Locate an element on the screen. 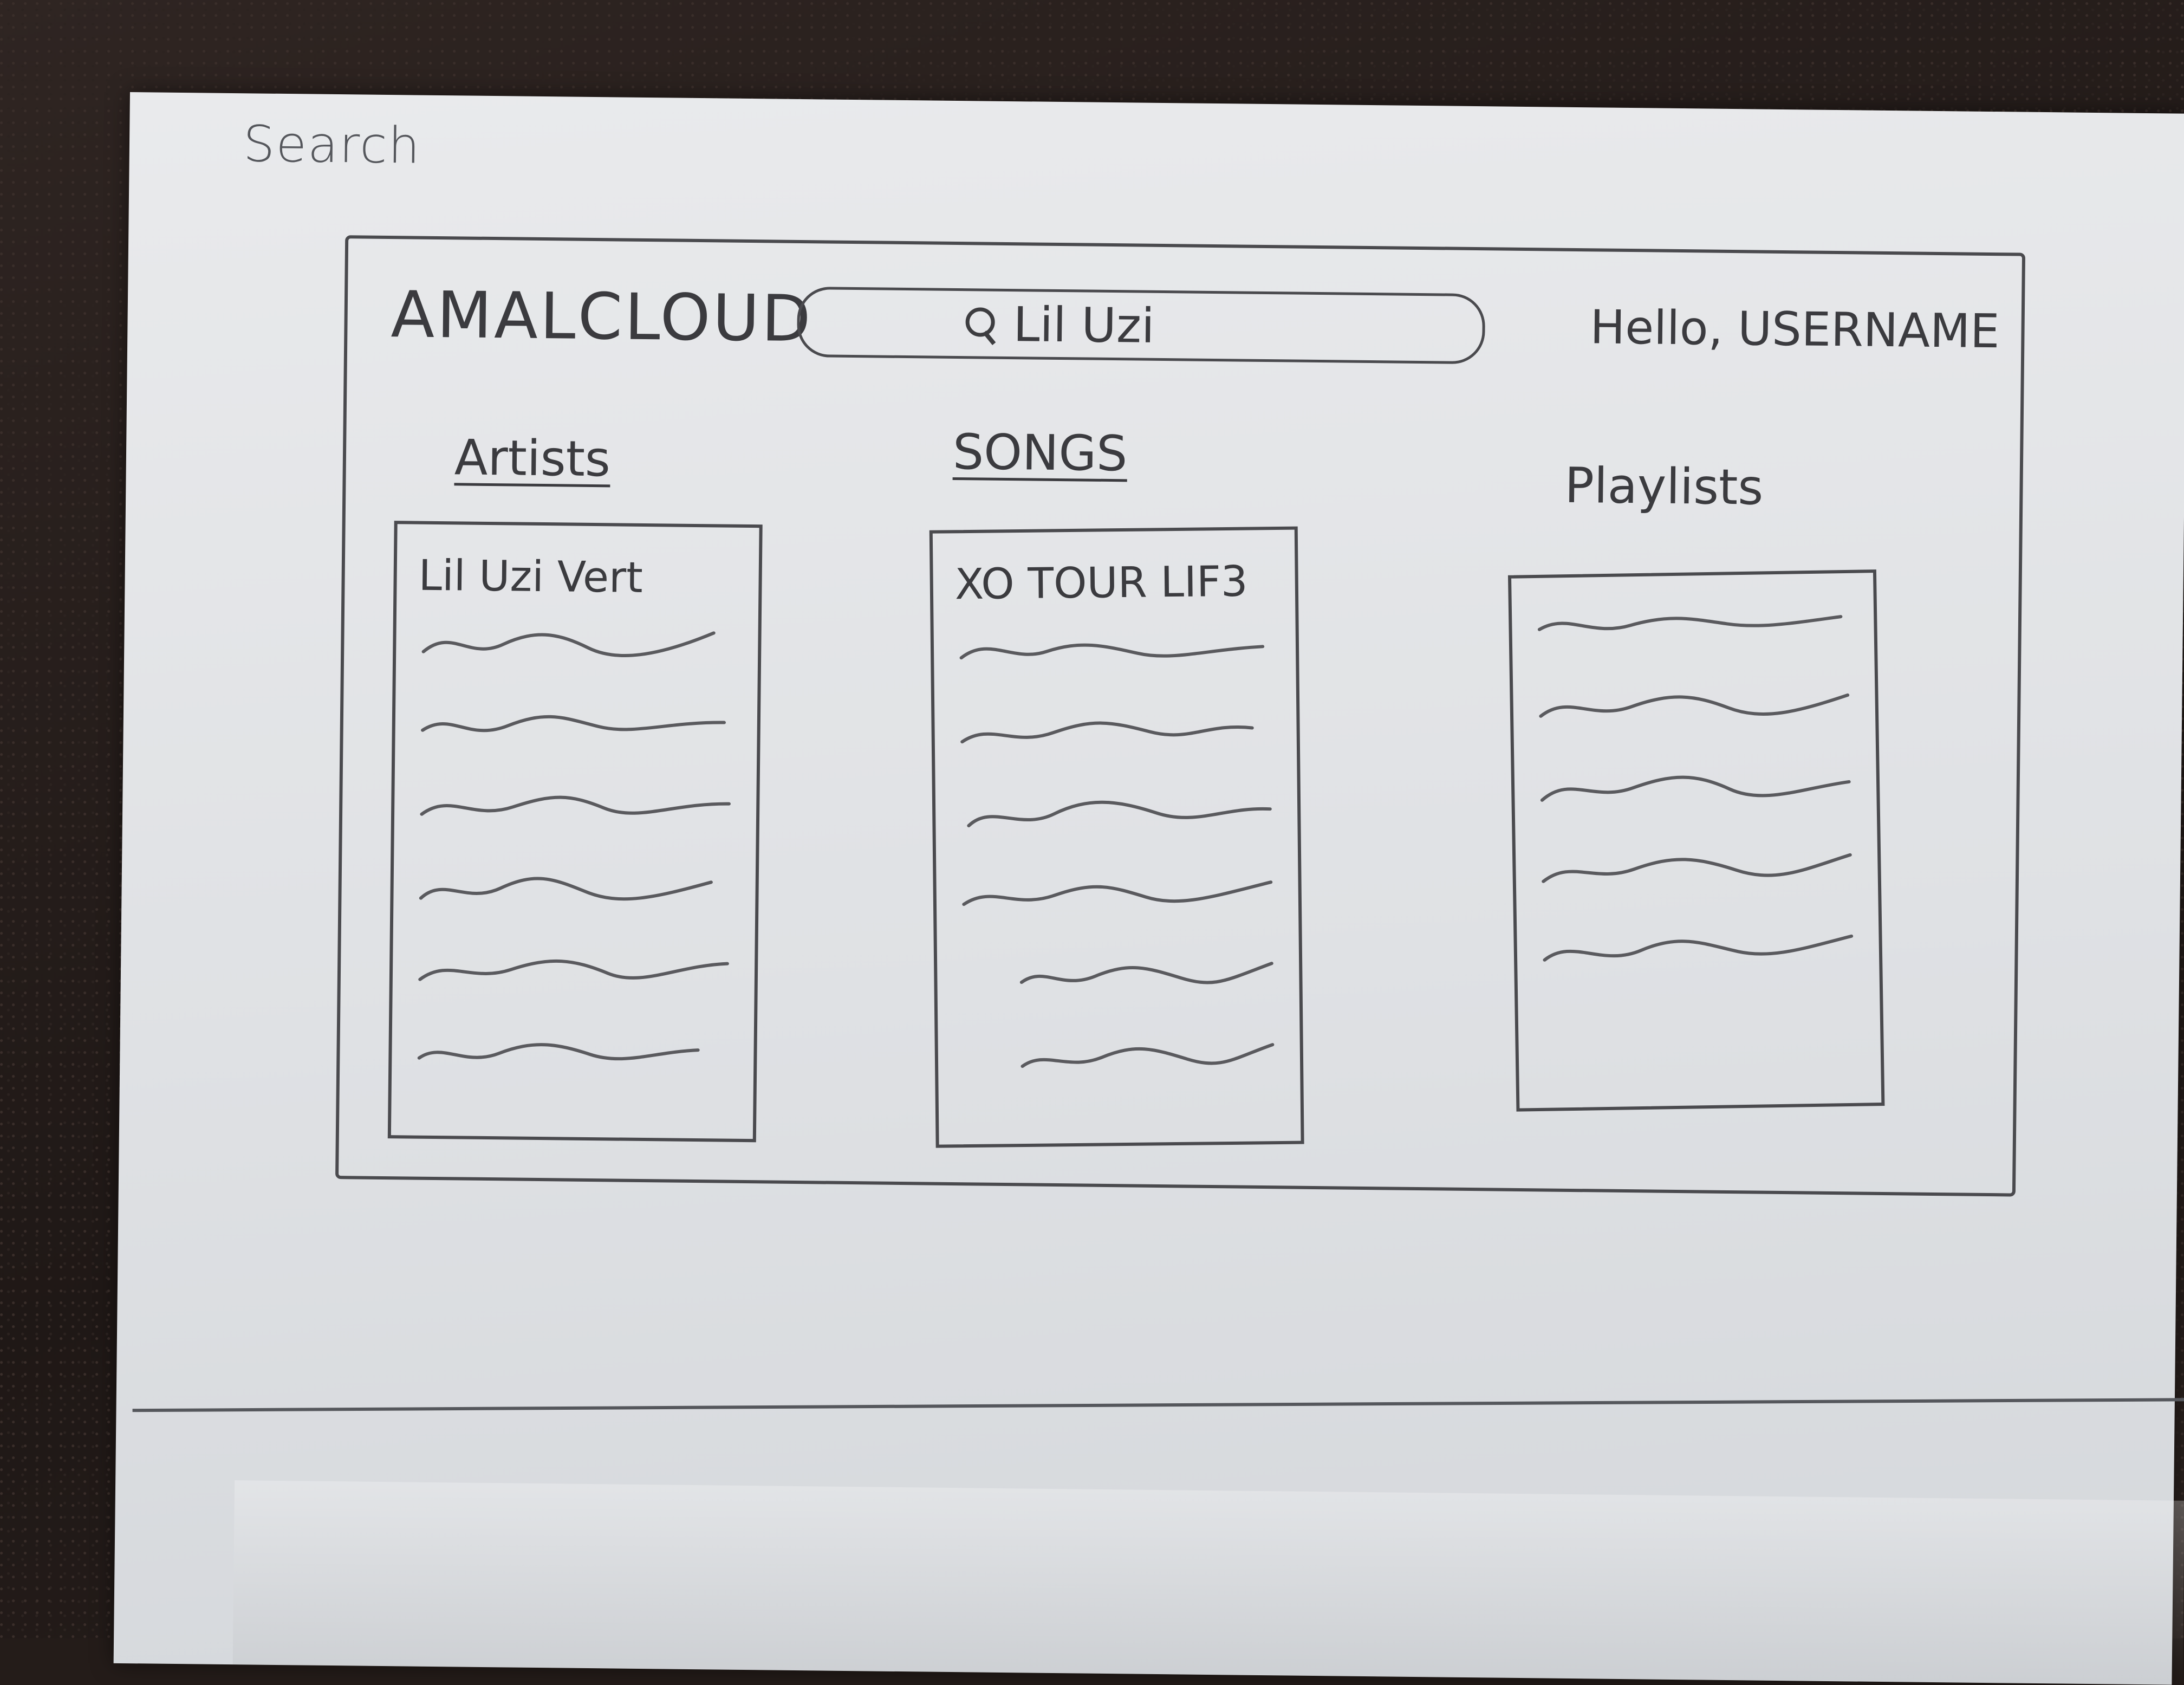  song-result-item: XO TOUR LIF3 is located at coordinates (1113, 583).